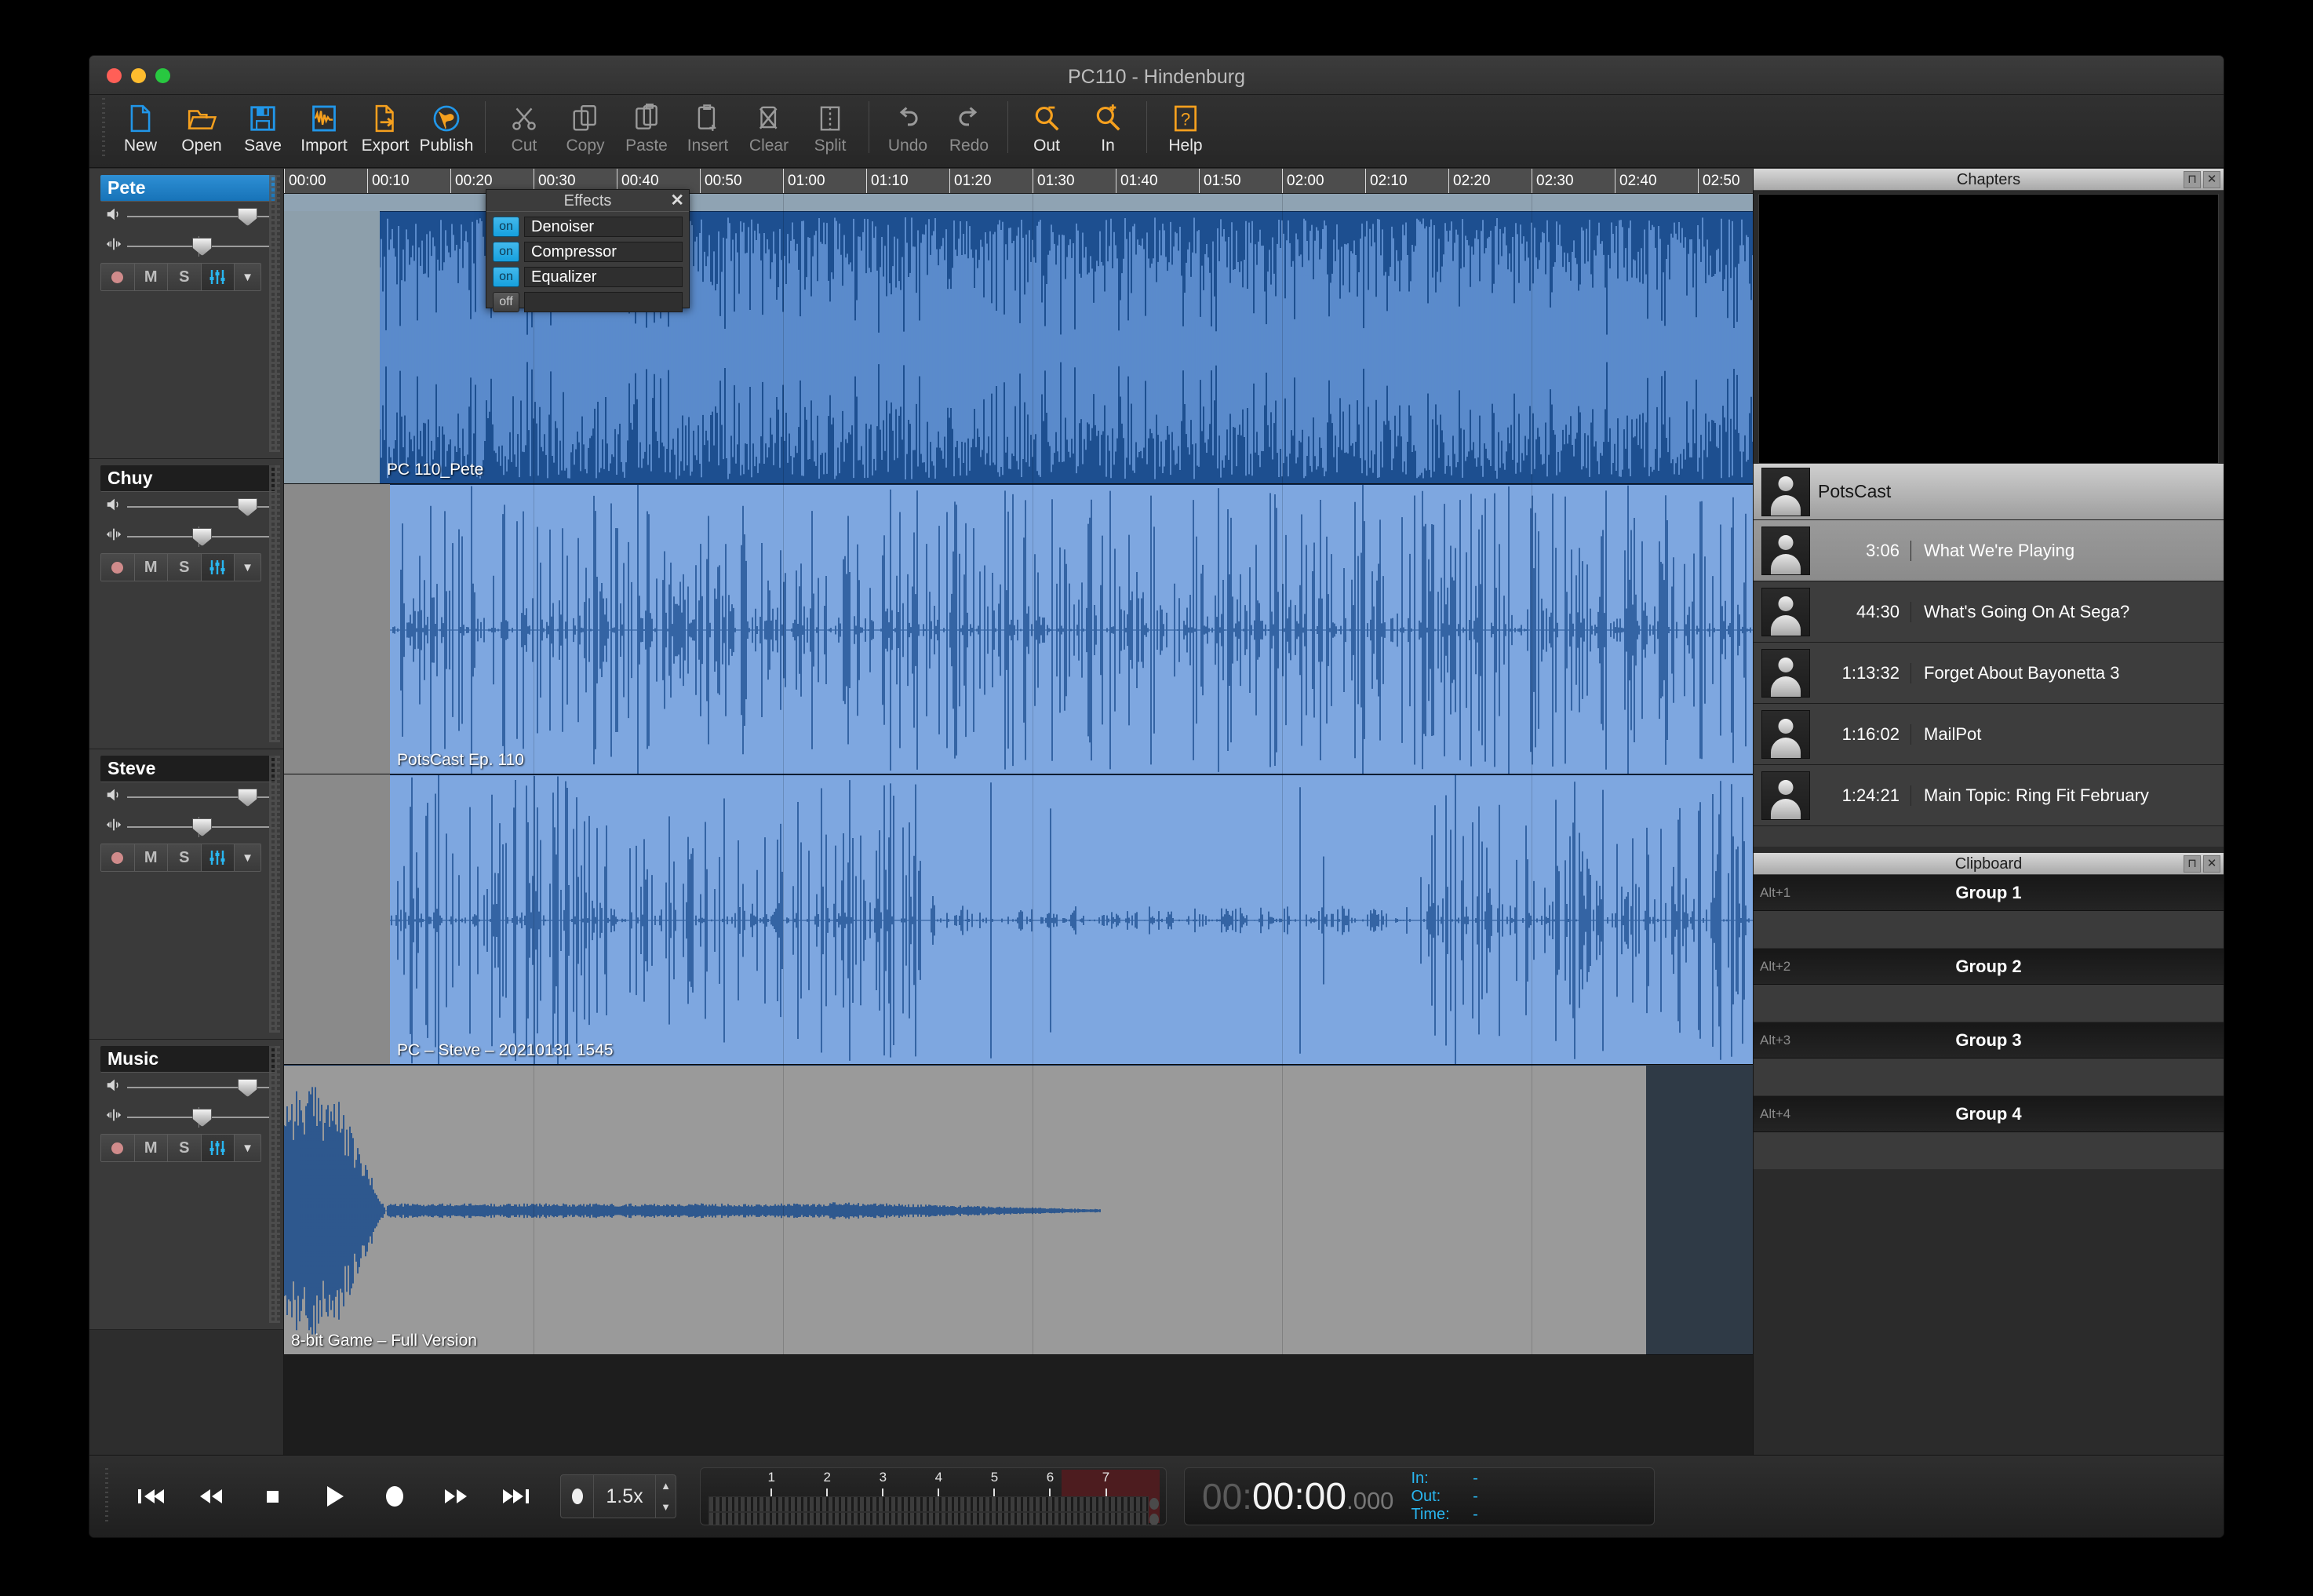 Image resolution: width=2313 pixels, height=1596 pixels. I want to click on split-button: Split, so click(830, 126).